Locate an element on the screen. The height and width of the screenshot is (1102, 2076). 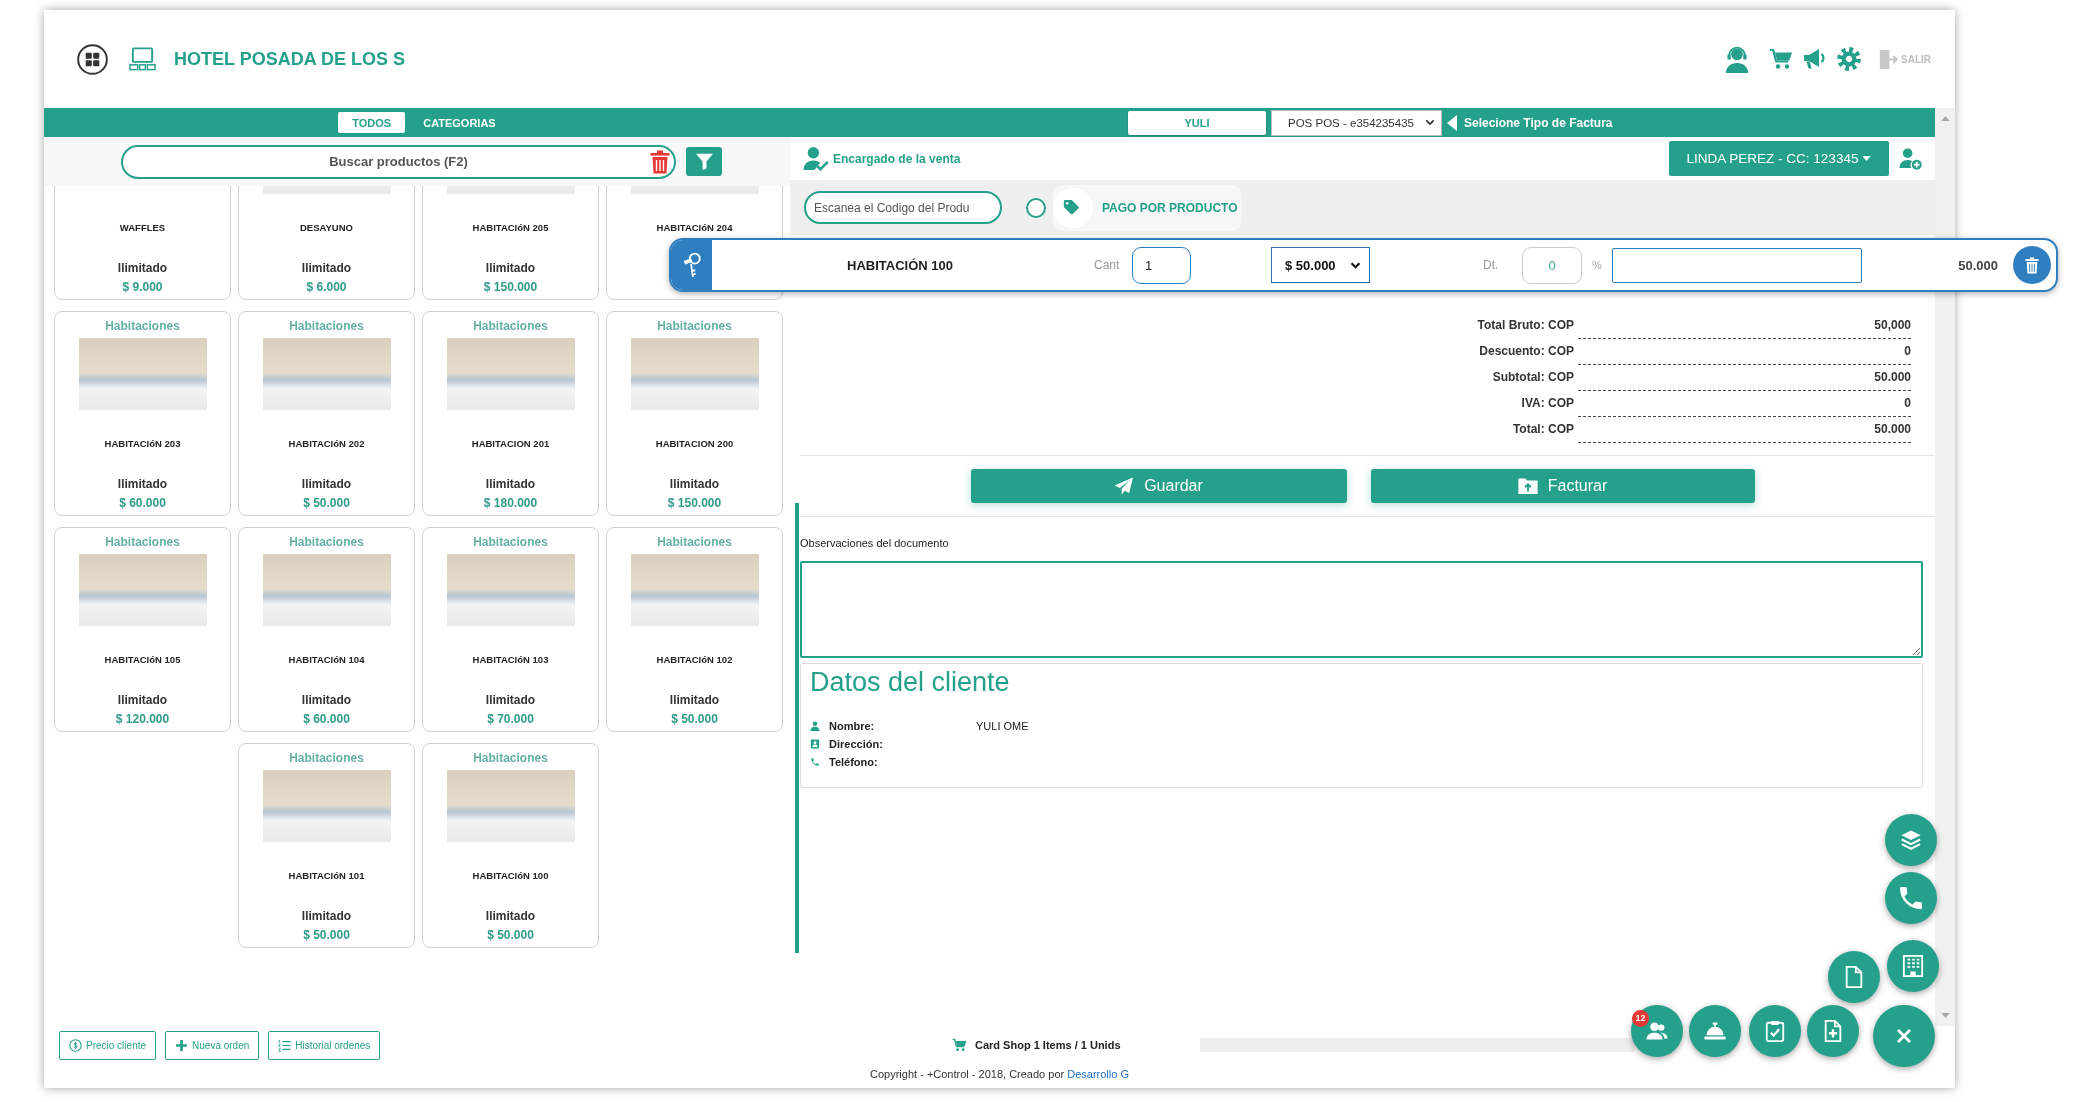
search-field: Buscar productos (F2) is located at coordinates (398, 161).